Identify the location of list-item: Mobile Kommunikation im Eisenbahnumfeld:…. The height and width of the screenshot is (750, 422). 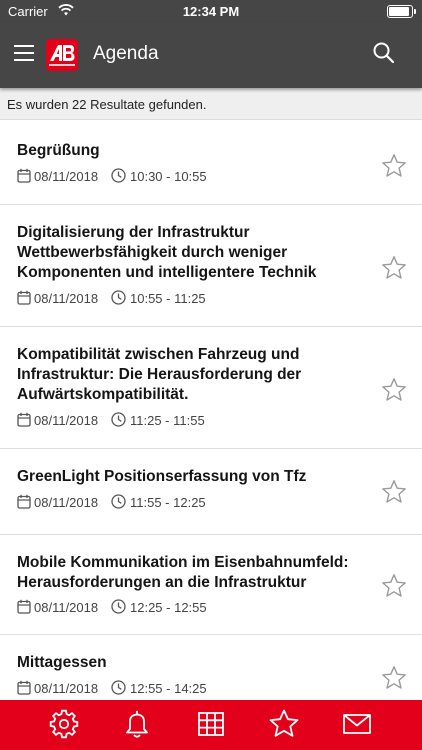
(211, 585).